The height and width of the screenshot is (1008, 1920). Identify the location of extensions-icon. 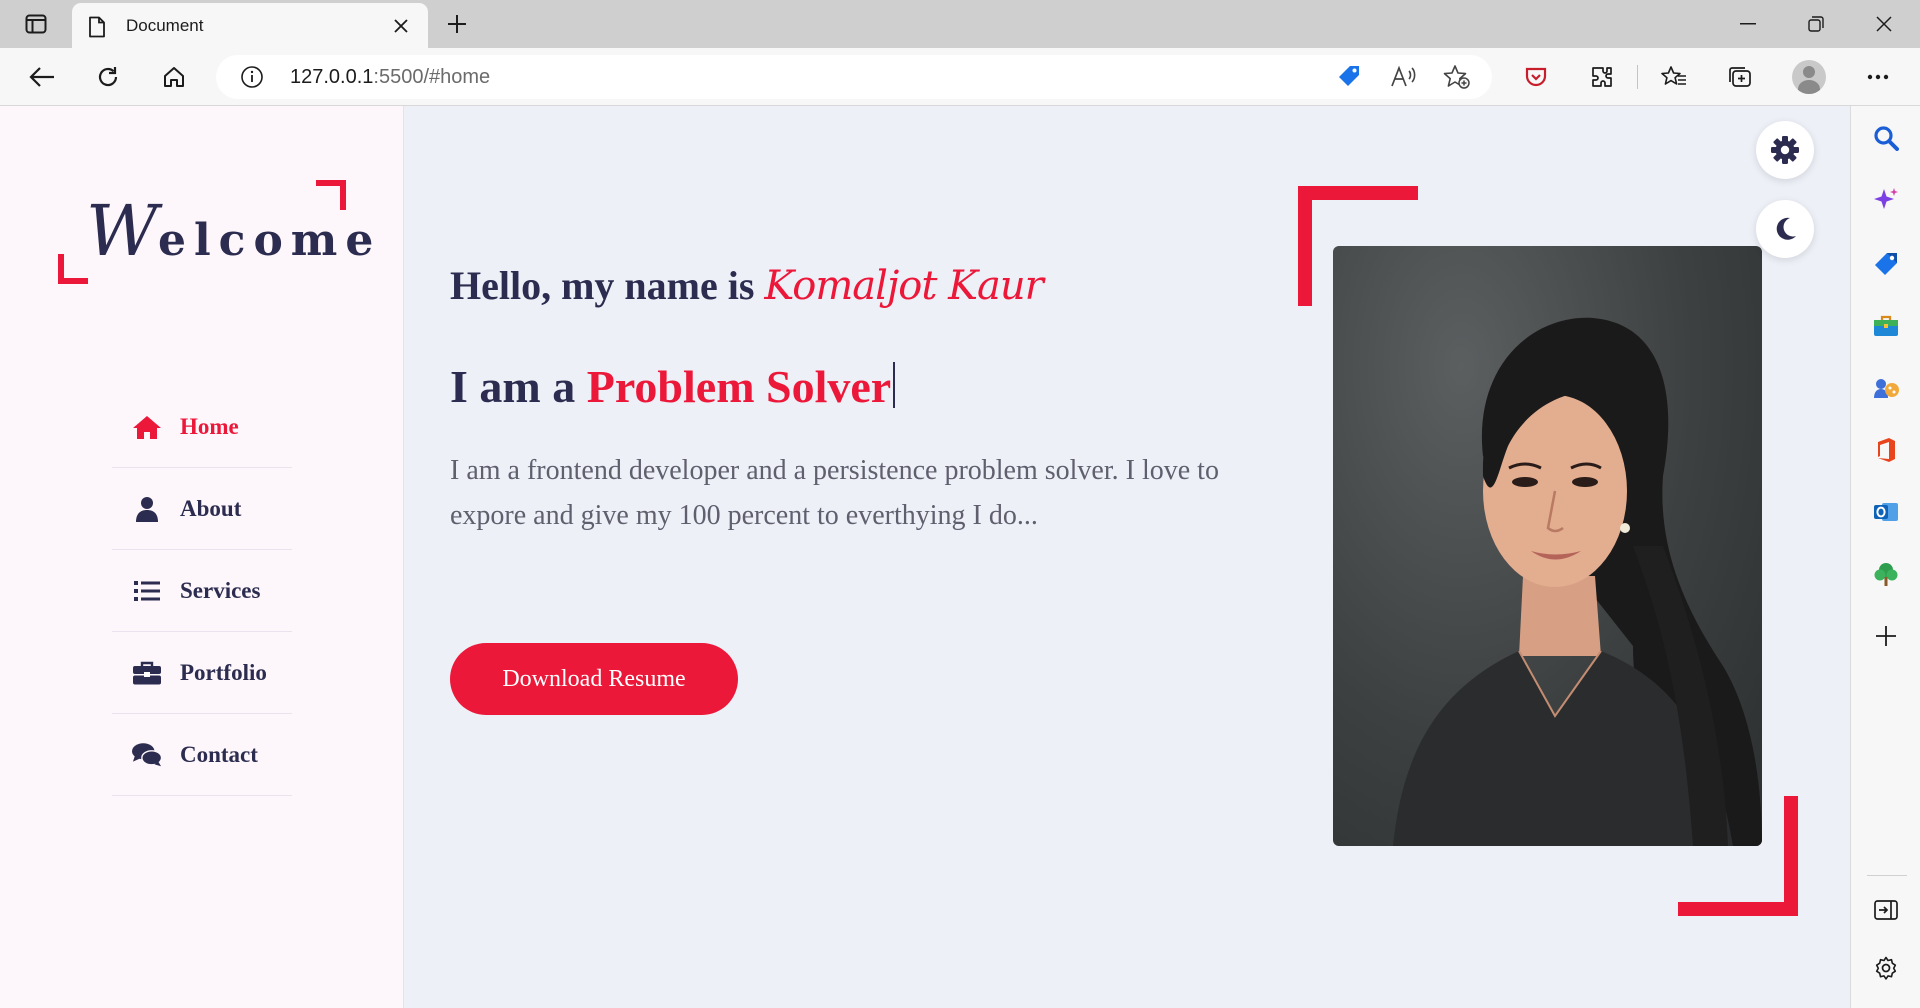
(1602, 77).